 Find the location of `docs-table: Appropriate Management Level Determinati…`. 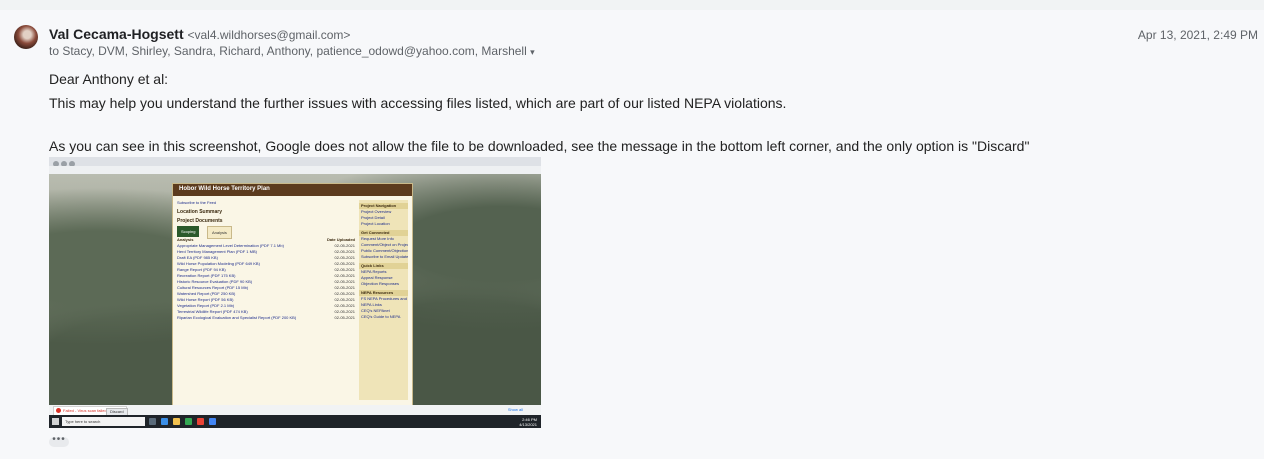

docs-table: Appropriate Management Level Determinati… is located at coordinates (266, 282).